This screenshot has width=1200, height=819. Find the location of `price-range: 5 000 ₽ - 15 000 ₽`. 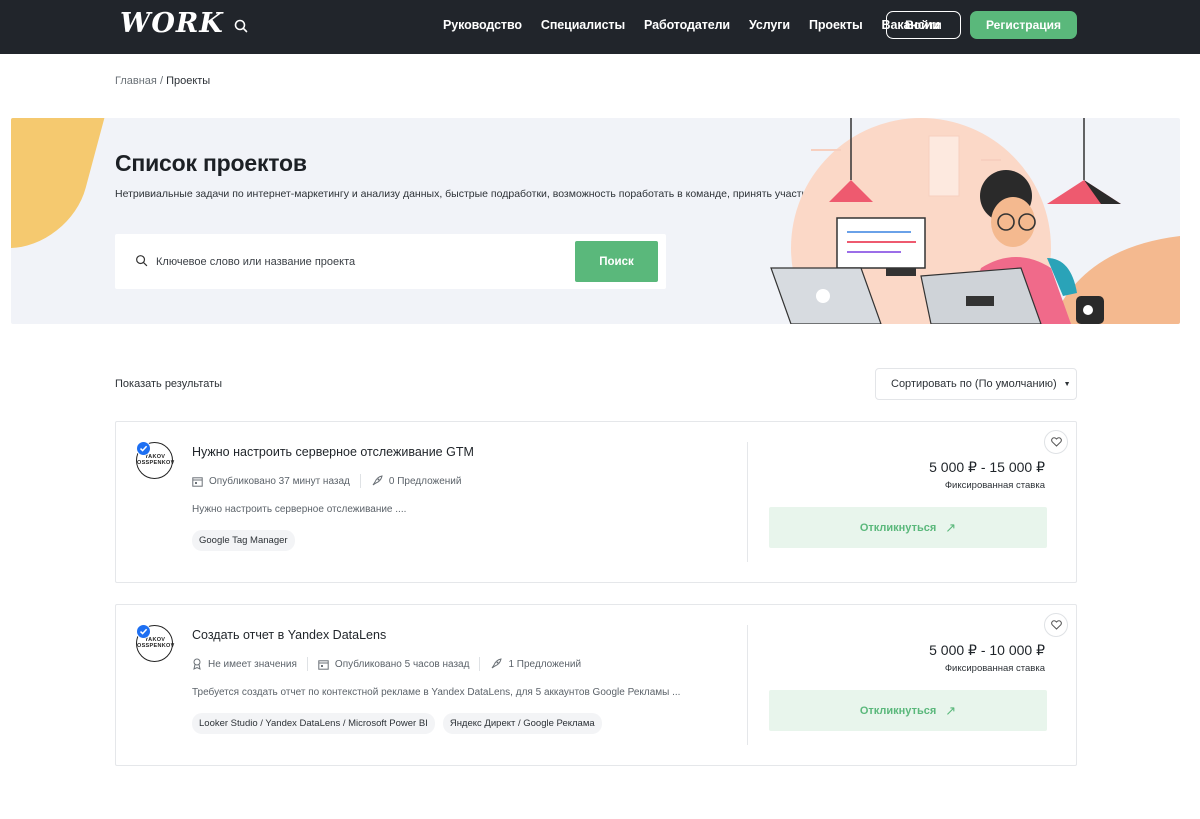

price-range: 5 000 ₽ - 15 000 ₽ is located at coordinates (987, 467).